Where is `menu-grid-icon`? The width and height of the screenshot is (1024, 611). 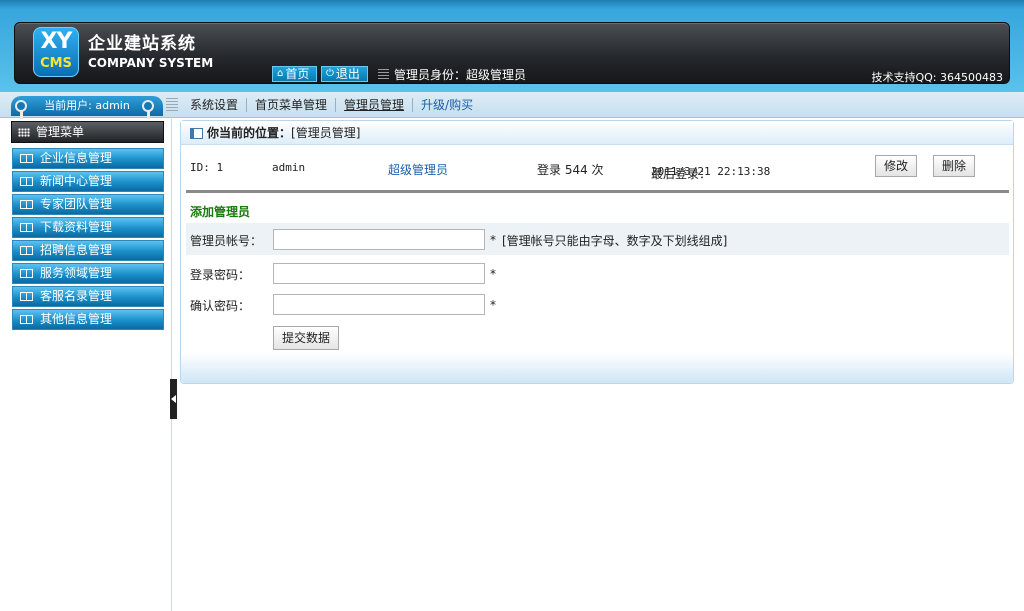 menu-grid-icon is located at coordinates (24, 132).